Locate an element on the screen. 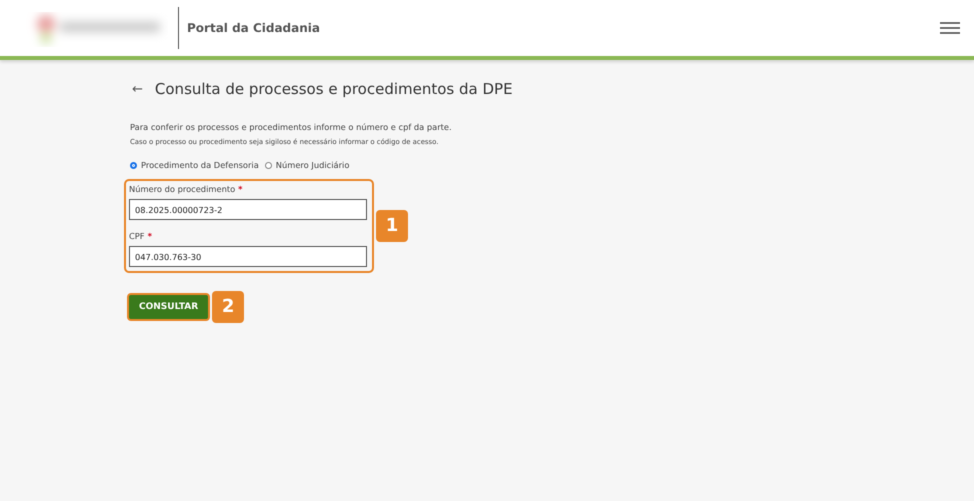 The width and height of the screenshot is (974, 501). step-badge: 1 is located at coordinates (392, 226).